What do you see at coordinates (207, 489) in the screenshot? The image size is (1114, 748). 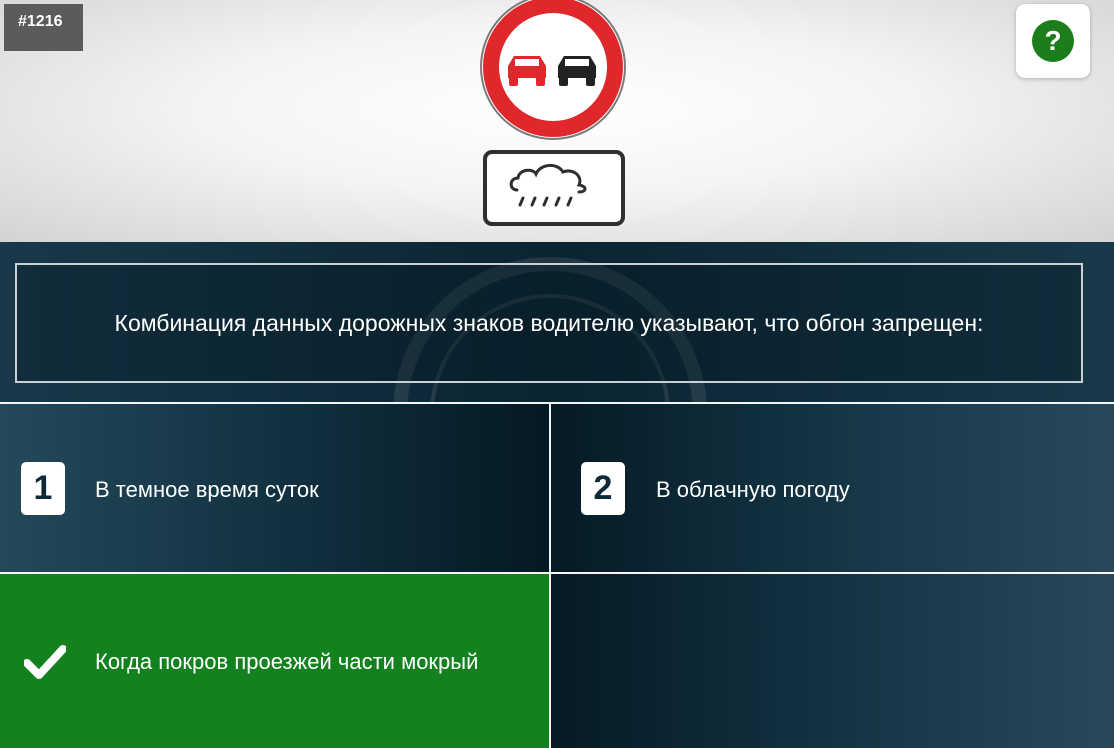 I see `answer-text: В темное время суток` at bounding box center [207, 489].